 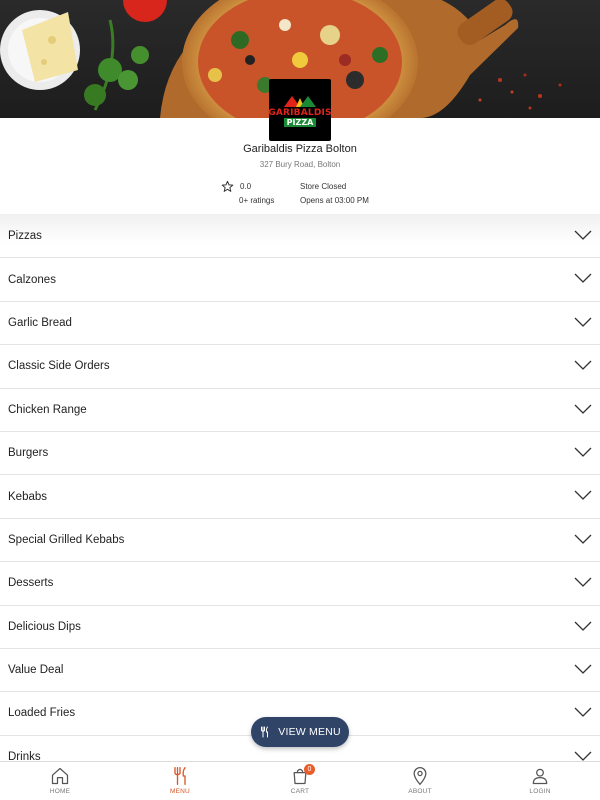 What do you see at coordinates (44, 626) in the screenshot?
I see `category-label: Delicious Dips` at bounding box center [44, 626].